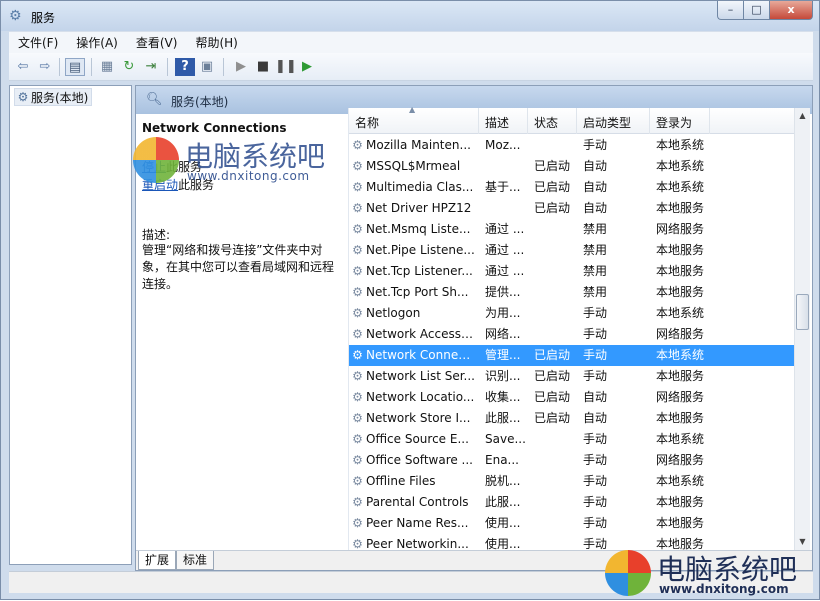  Describe the element at coordinates (414, 119) in the screenshot. I see `column-header-name: ▲ 名称` at that location.